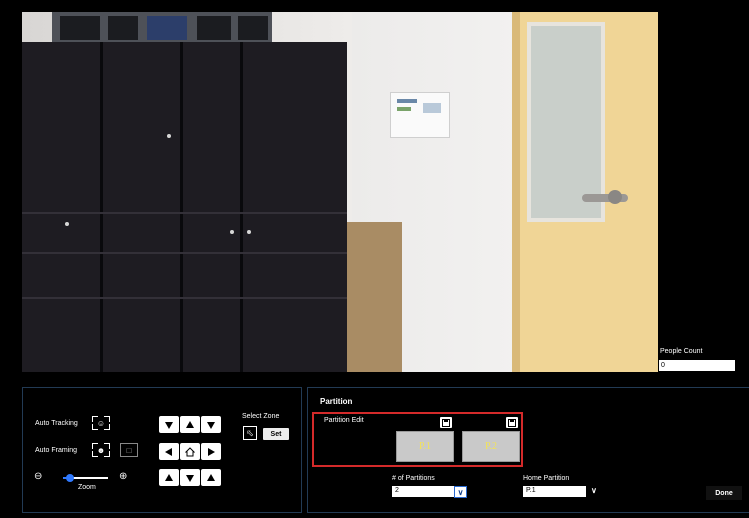 The image size is (749, 518). I want to click on arrow-up-left-icon, so click(211, 477).